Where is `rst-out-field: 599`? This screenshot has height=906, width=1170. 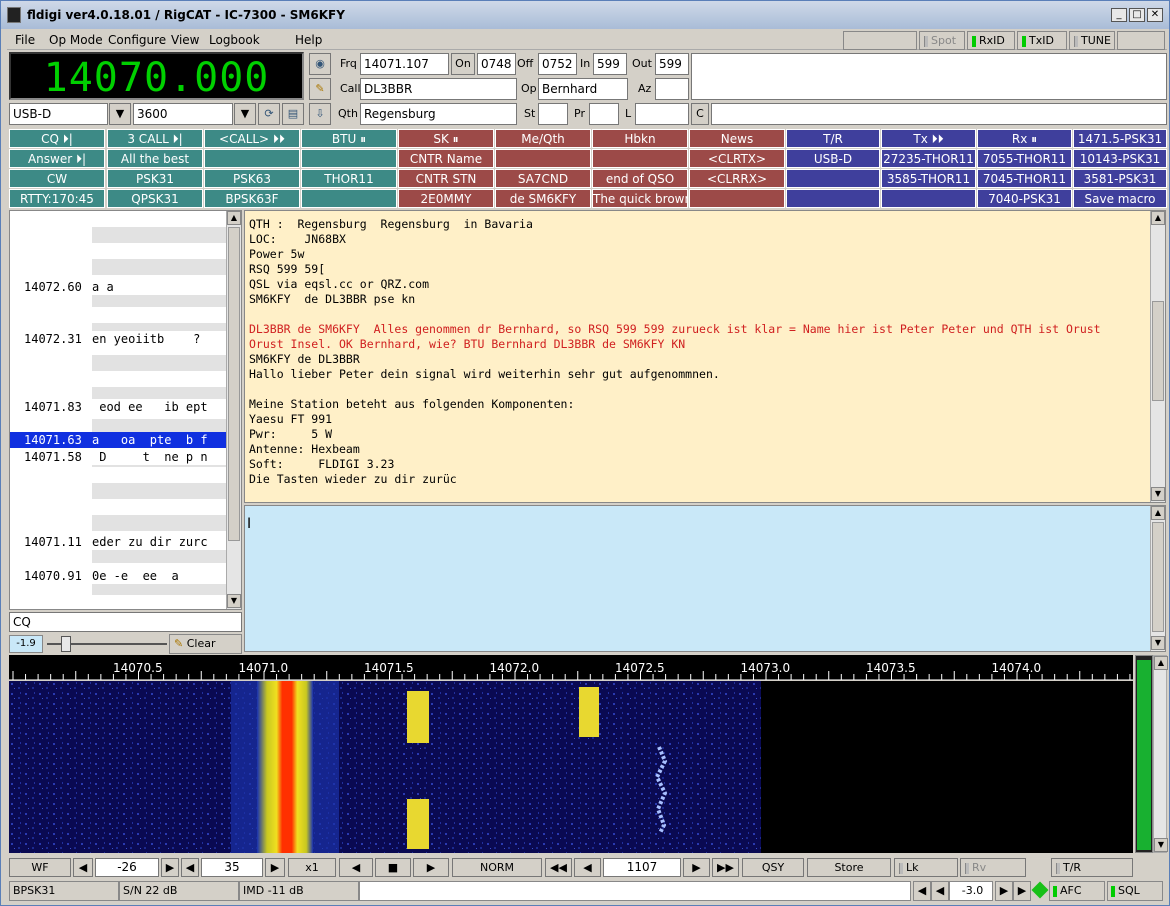 rst-out-field: 599 is located at coordinates (672, 64).